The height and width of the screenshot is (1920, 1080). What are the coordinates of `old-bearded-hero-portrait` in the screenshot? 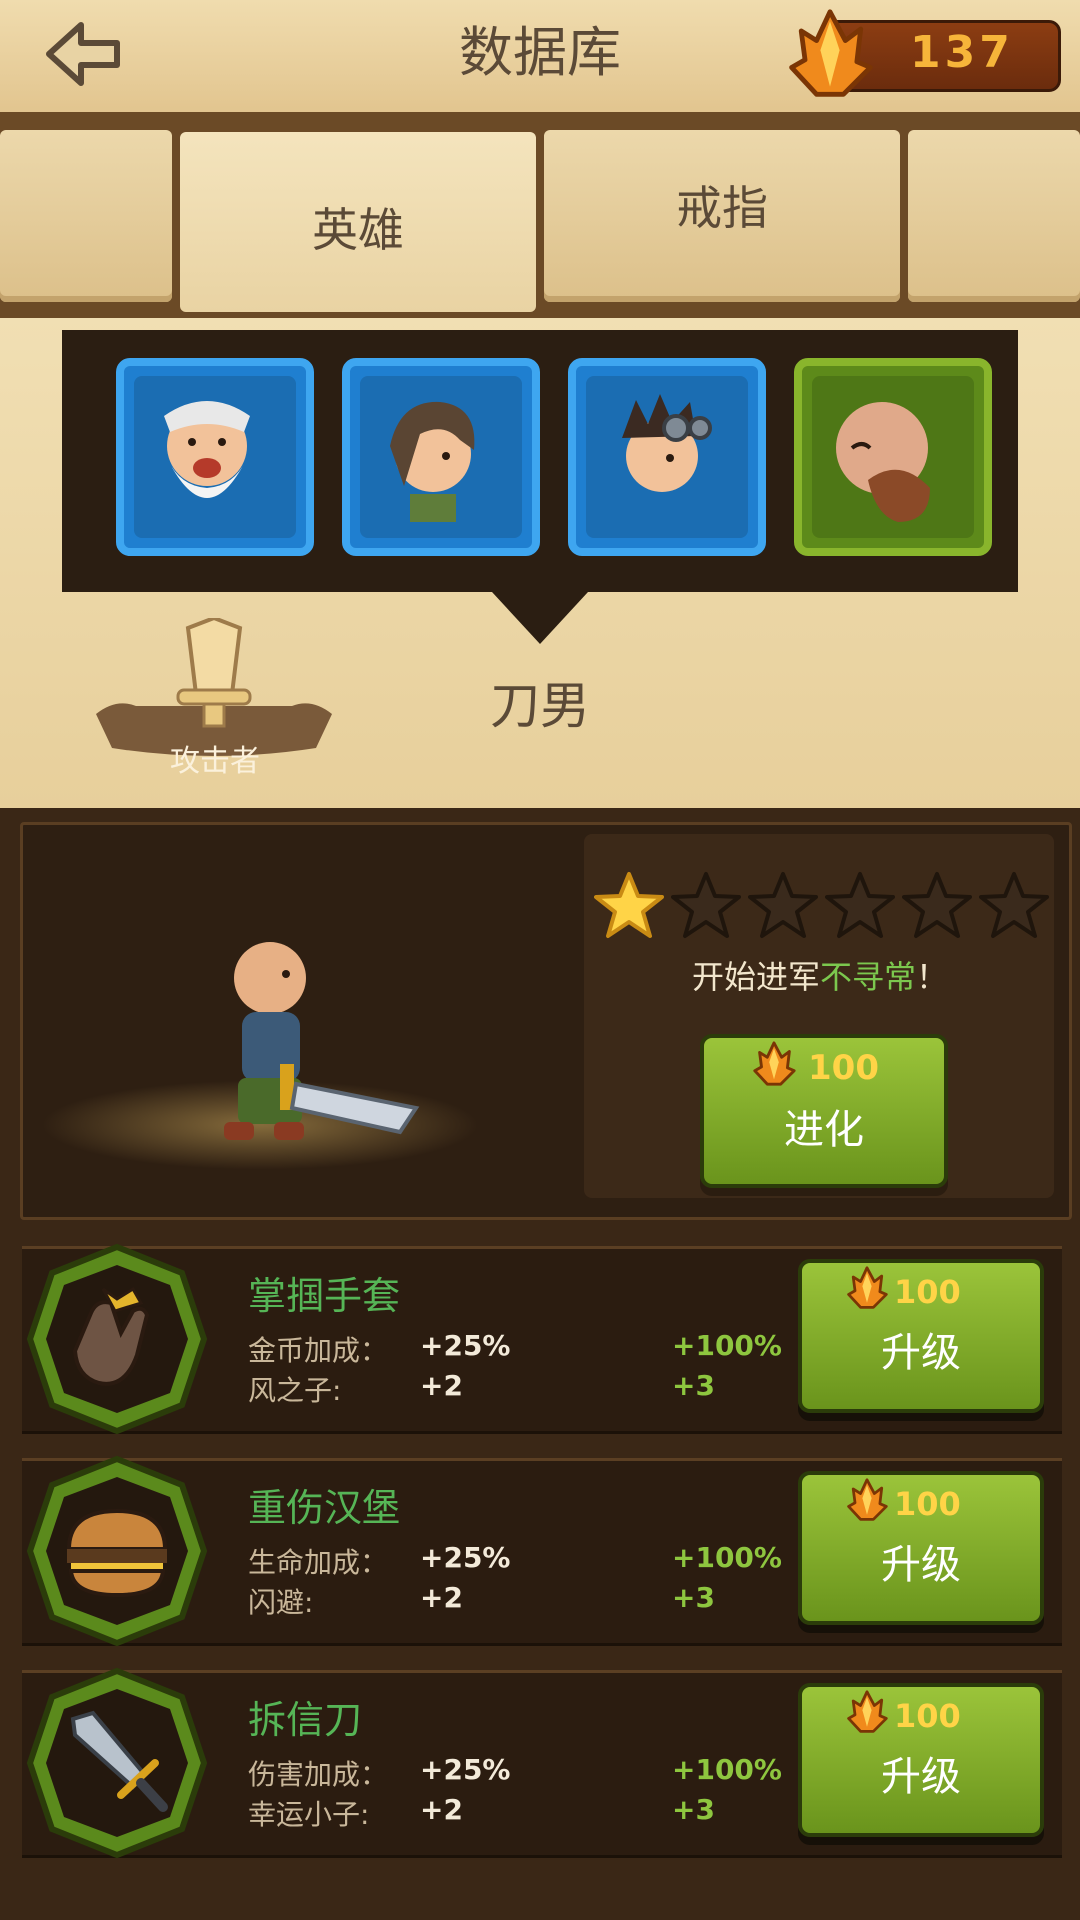 It's located at (207, 449).